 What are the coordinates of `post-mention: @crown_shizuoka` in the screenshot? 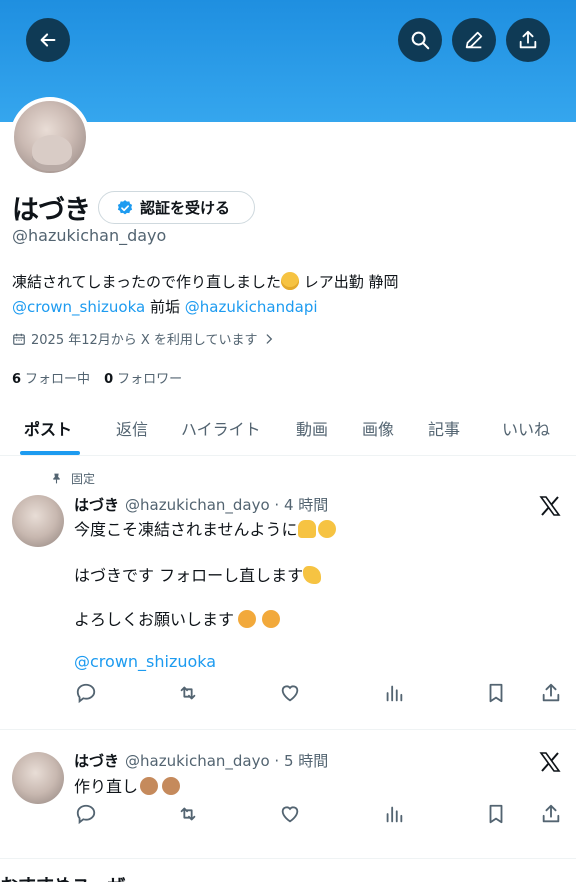 It's located at (145, 661).